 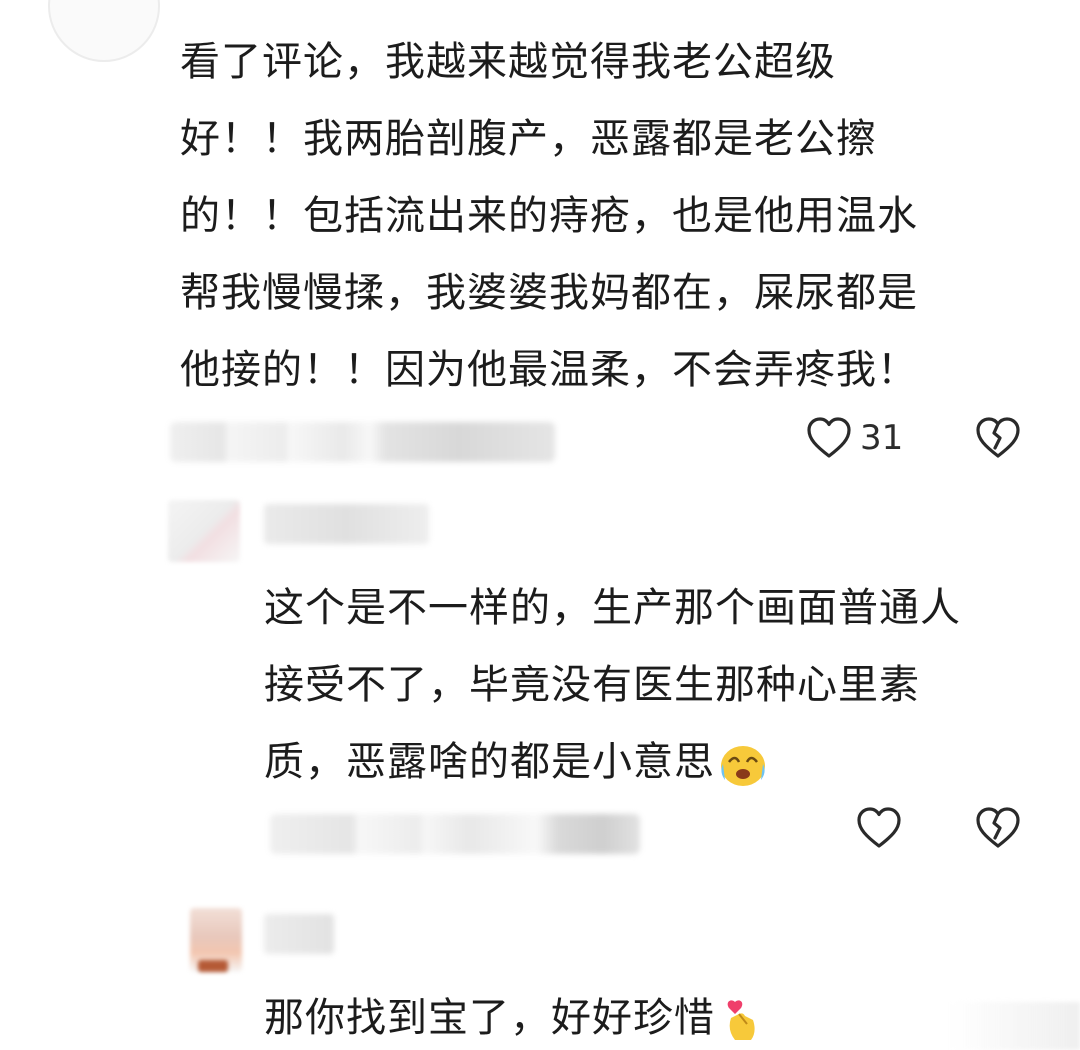 What do you see at coordinates (362, 442) in the screenshot?
I see `comment-meta-blurred` at bounding box center [362, 442].